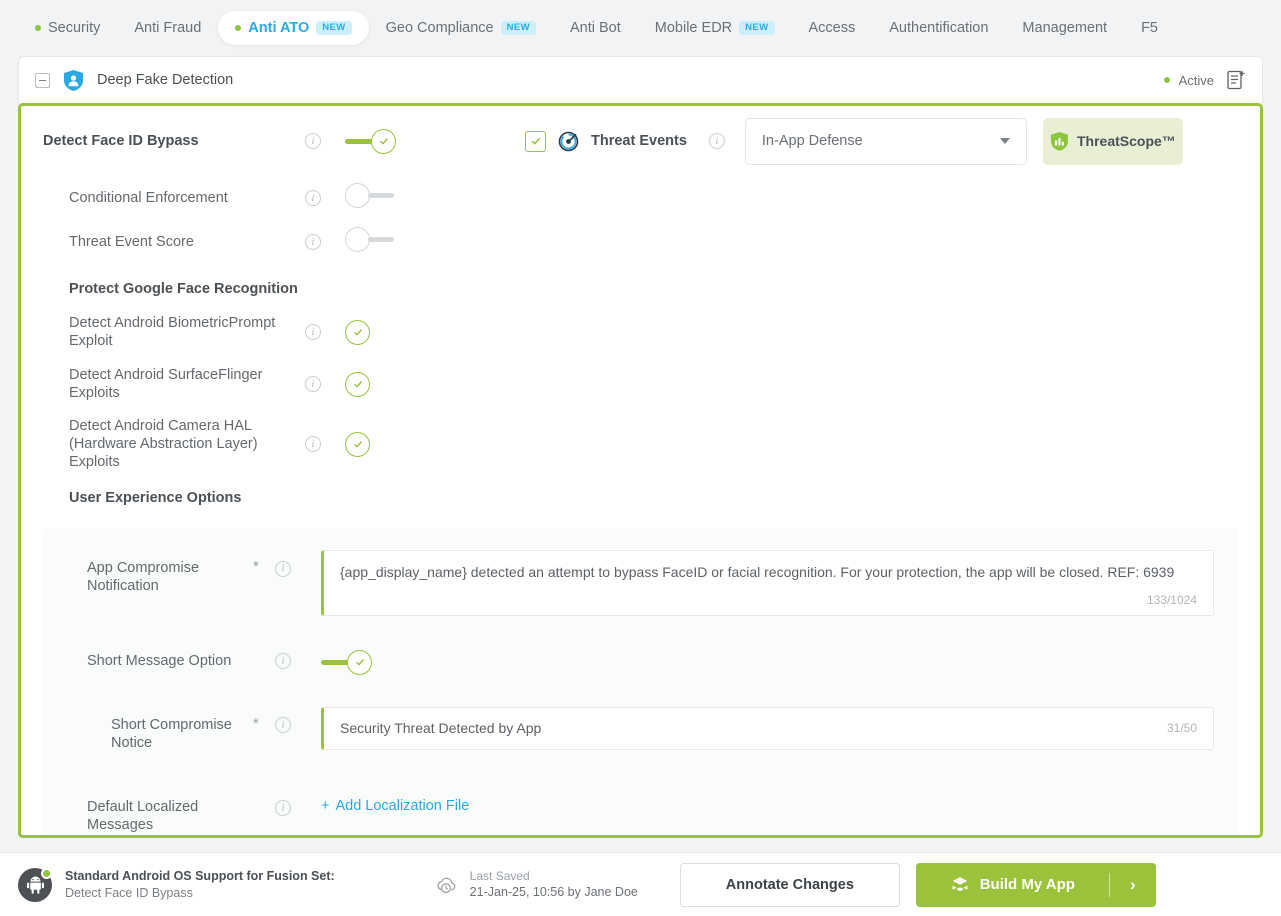 Image resolution: width=1281 pixels, height=916 pixels. I want to click on nav-item-label: Anti ATO, so click(279, 28).